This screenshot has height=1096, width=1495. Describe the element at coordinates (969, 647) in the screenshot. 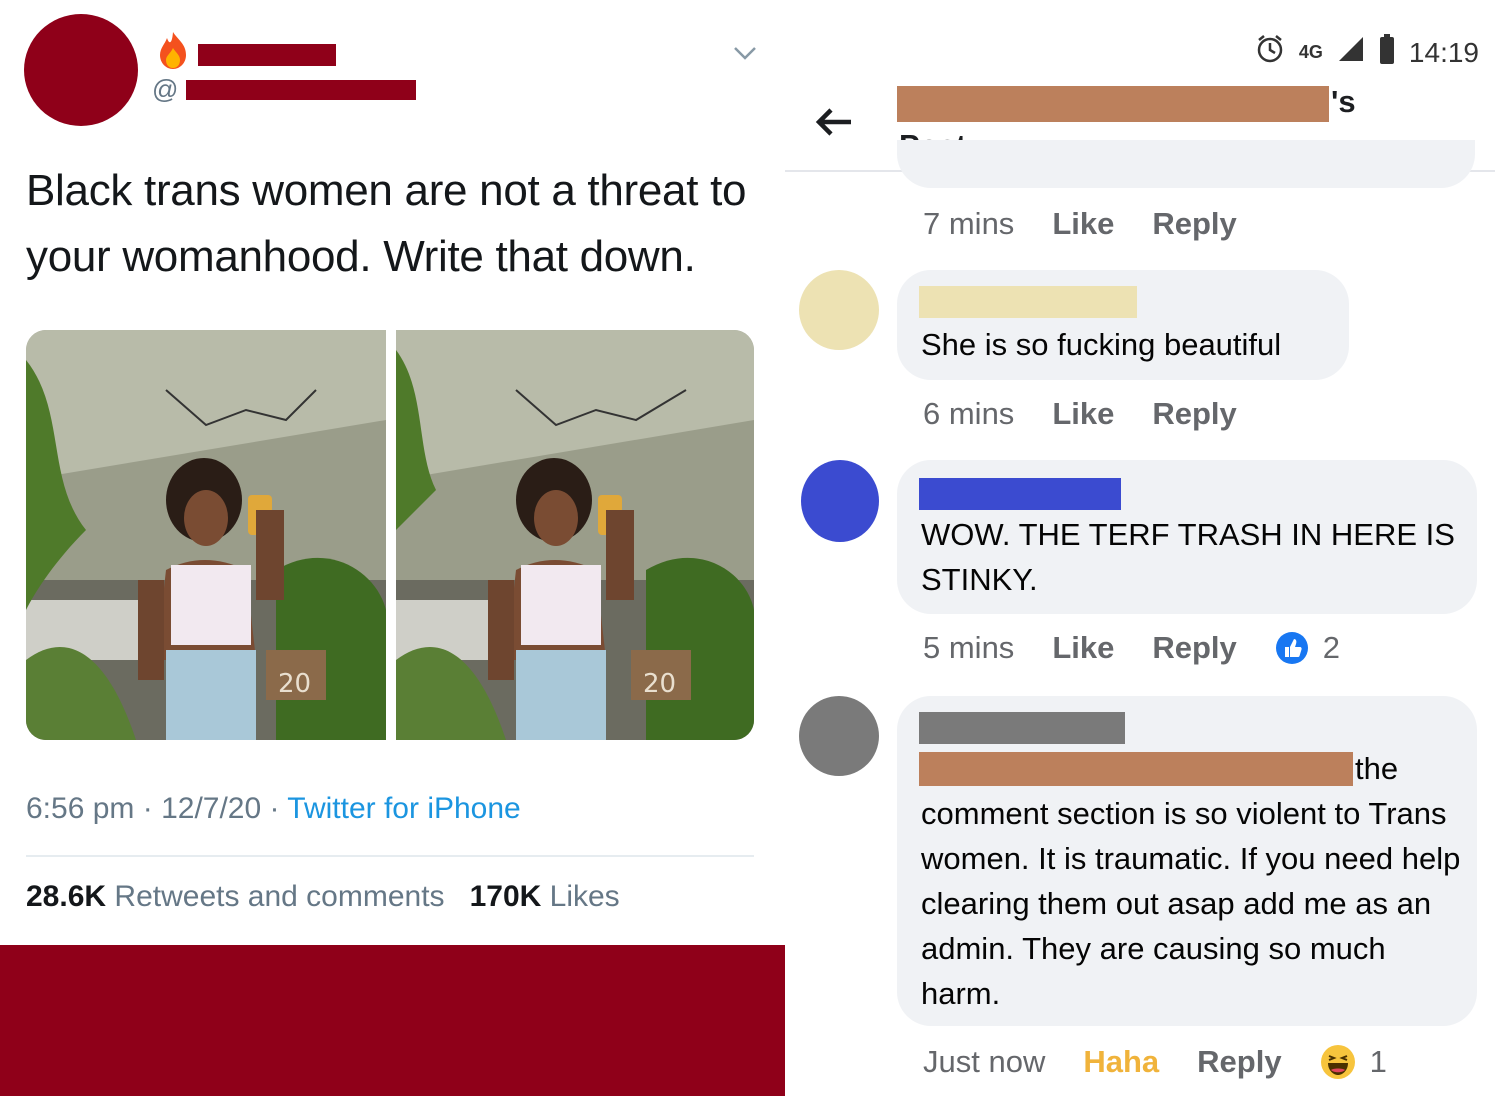

I see `comment-time: 5 mins` at that location.